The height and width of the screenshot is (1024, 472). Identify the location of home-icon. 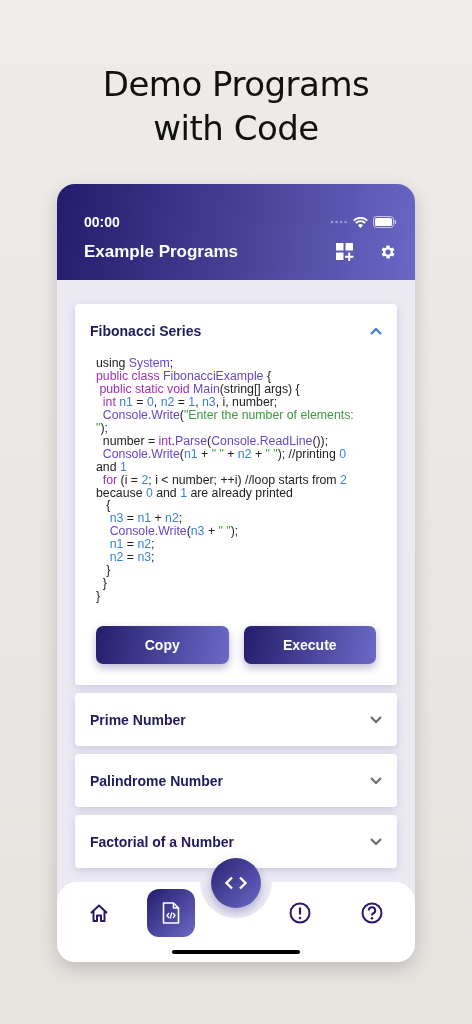
(99, 913).